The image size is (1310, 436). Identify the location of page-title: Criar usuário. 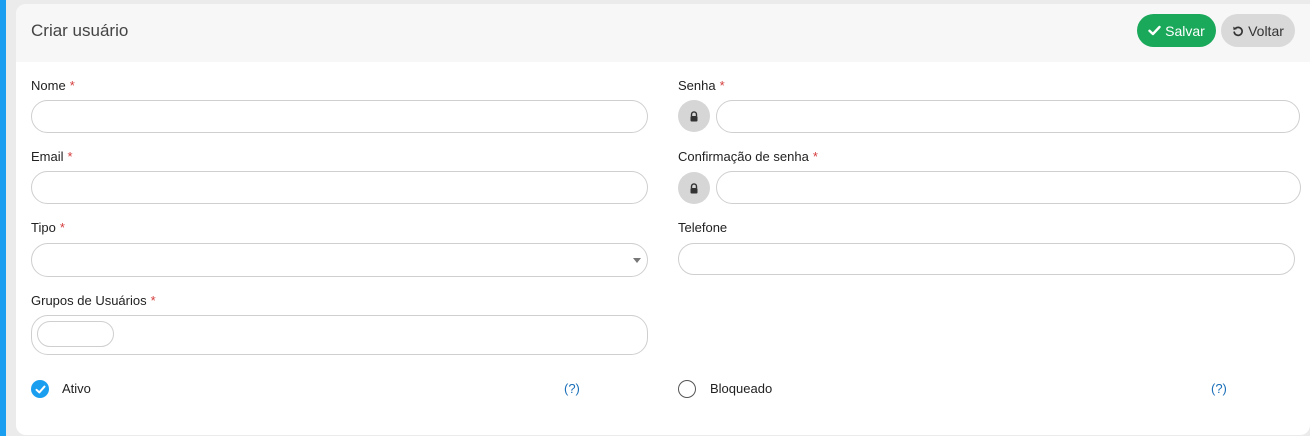
(80, 30).